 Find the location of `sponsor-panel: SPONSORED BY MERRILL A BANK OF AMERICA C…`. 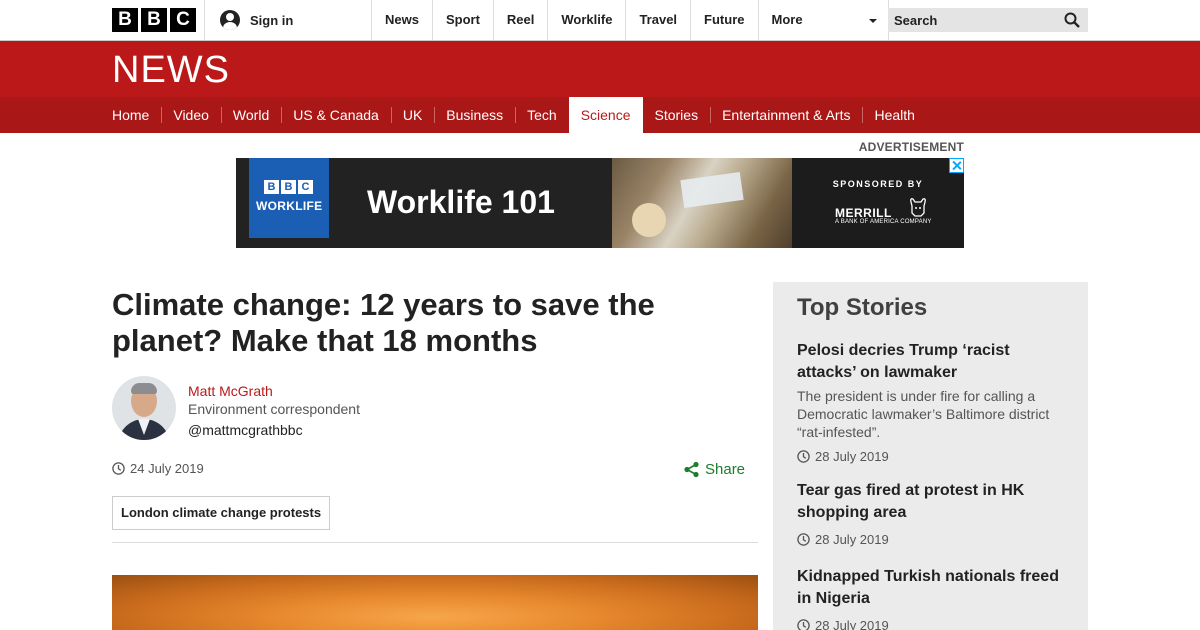

sponsor-panel: SPONSORED BY MERRILL A BANK OF AMERICA C… is located at coordinates (878, 203).